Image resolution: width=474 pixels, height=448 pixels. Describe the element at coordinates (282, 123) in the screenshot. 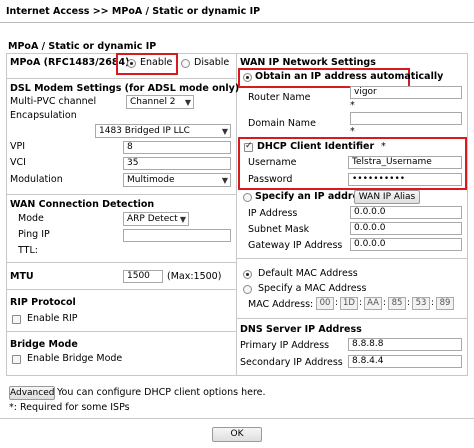

I see `domain-name-label: Domain Name` at that location.